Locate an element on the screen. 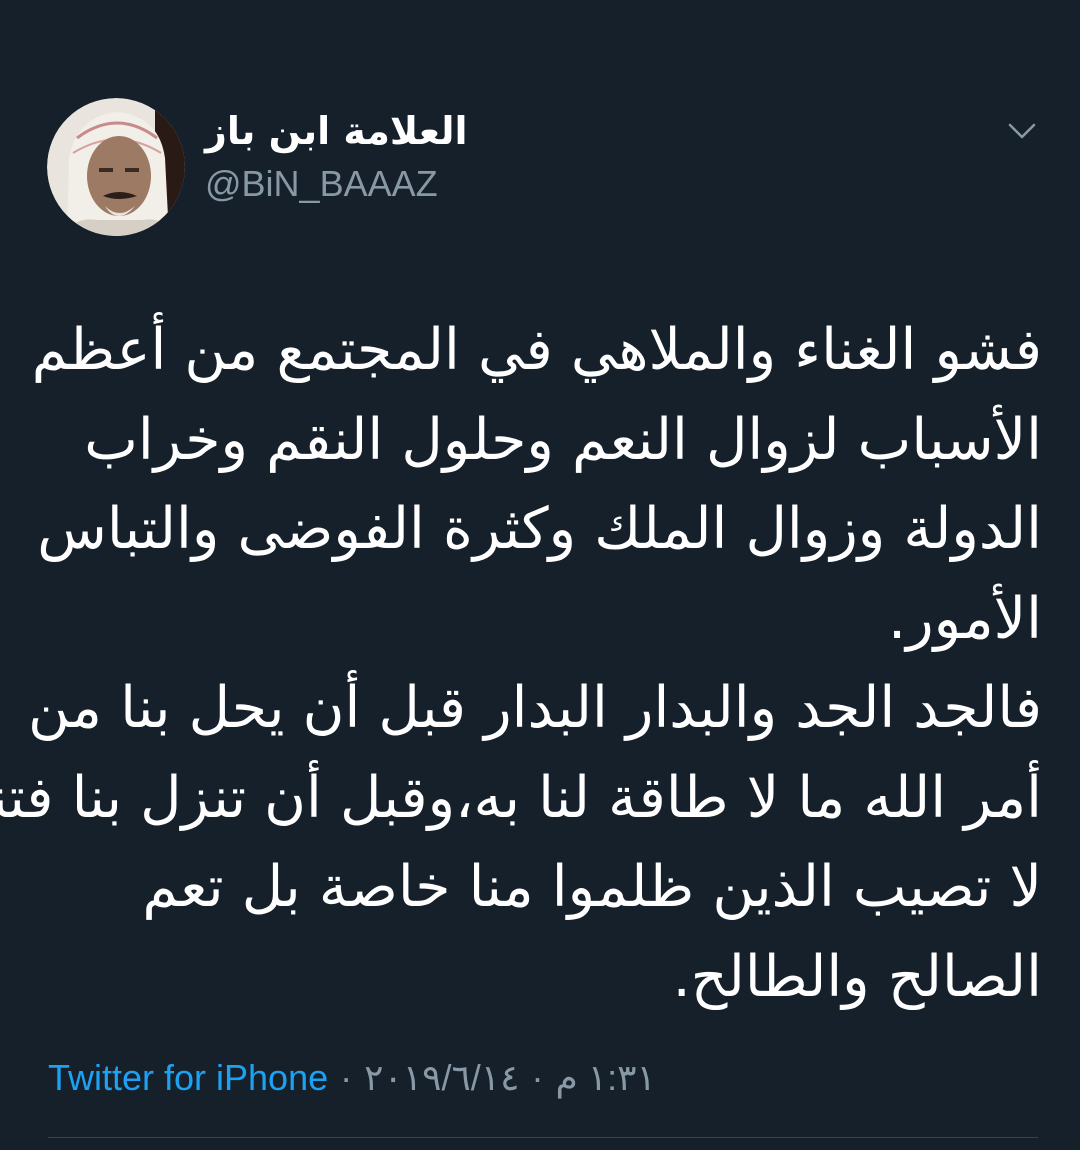 This screenshot has width=1080, height=1150. author-handle: @BiN_BAAAZ is located at coordinates (355, 184).